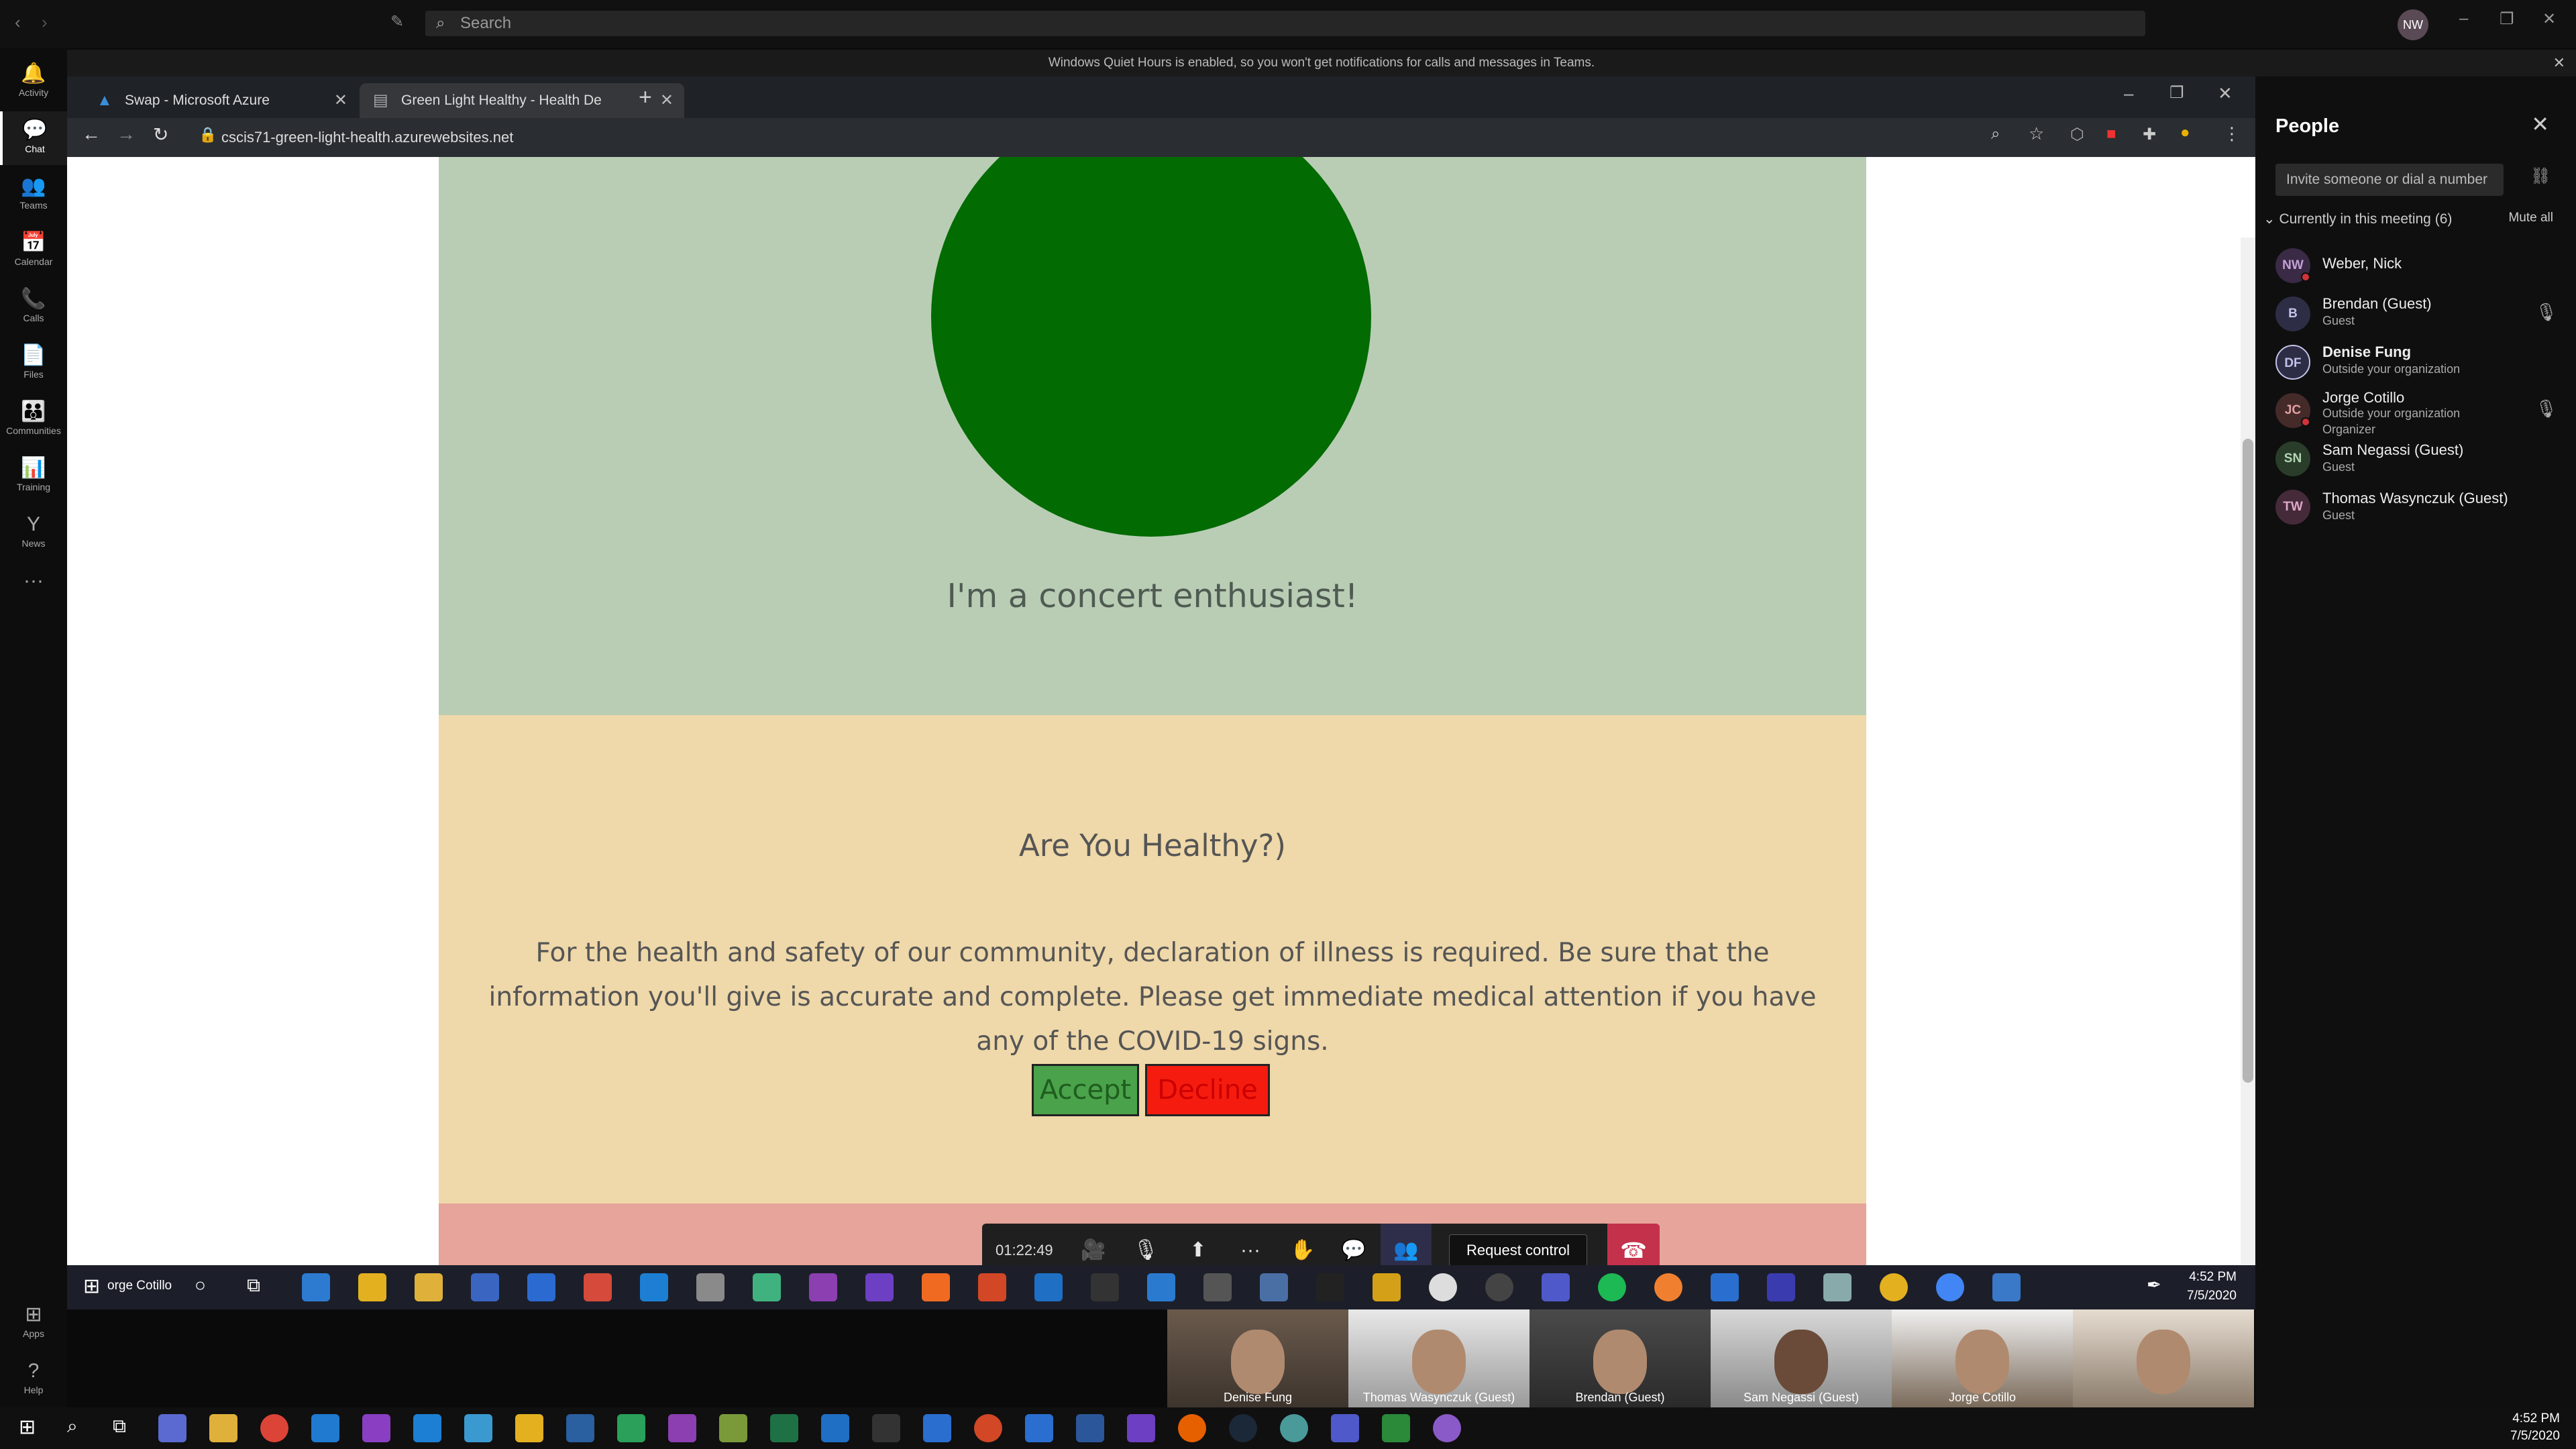  I want to click on profile-icon: ●, so click(2185, 132).